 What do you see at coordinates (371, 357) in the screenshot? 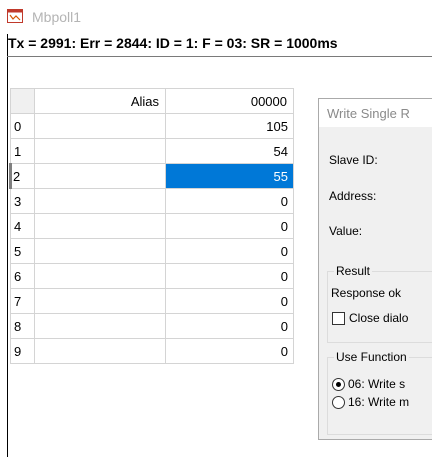
I see `use-function-group-title: Use Function` at bounding box center [371, 357].